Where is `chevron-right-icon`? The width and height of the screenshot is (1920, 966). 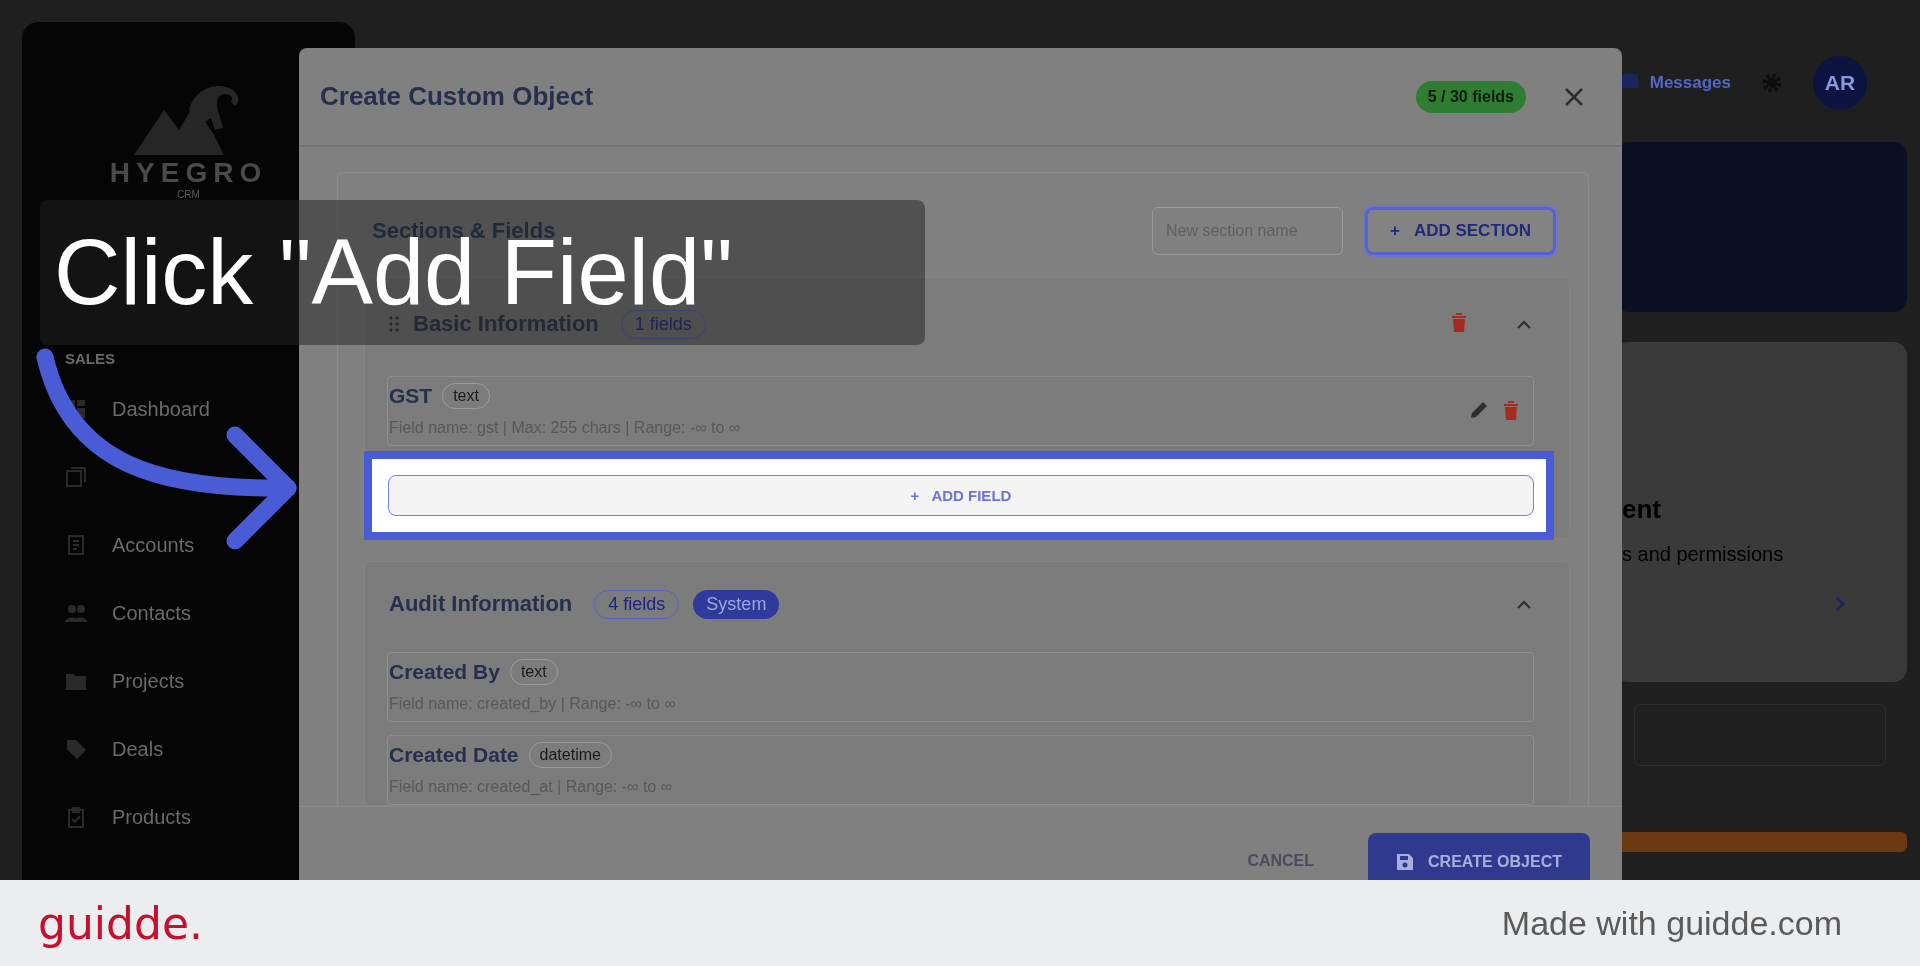 chevron-right-icon is located at coordinates (1840, 604).